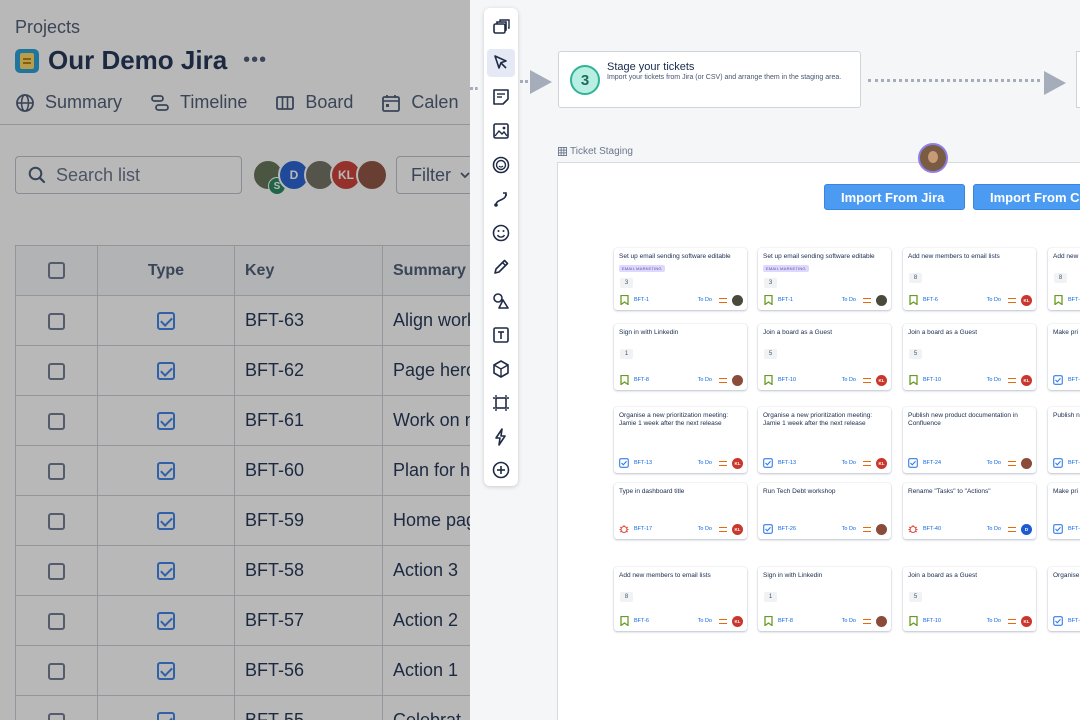 The width and height of the screenshot is (1080, 720). What do you see at coordinates (501, 369) in the screenshot?
I see `tool-3d` at bounding box center [501, 369].